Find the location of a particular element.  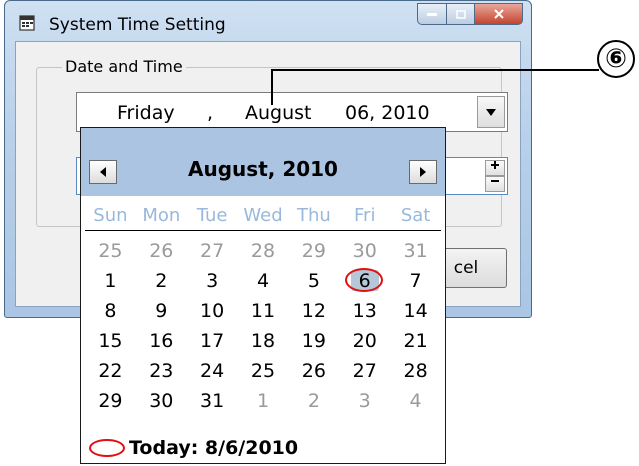

calendar-day-cell: 24 is located at coordinates (212, 371).